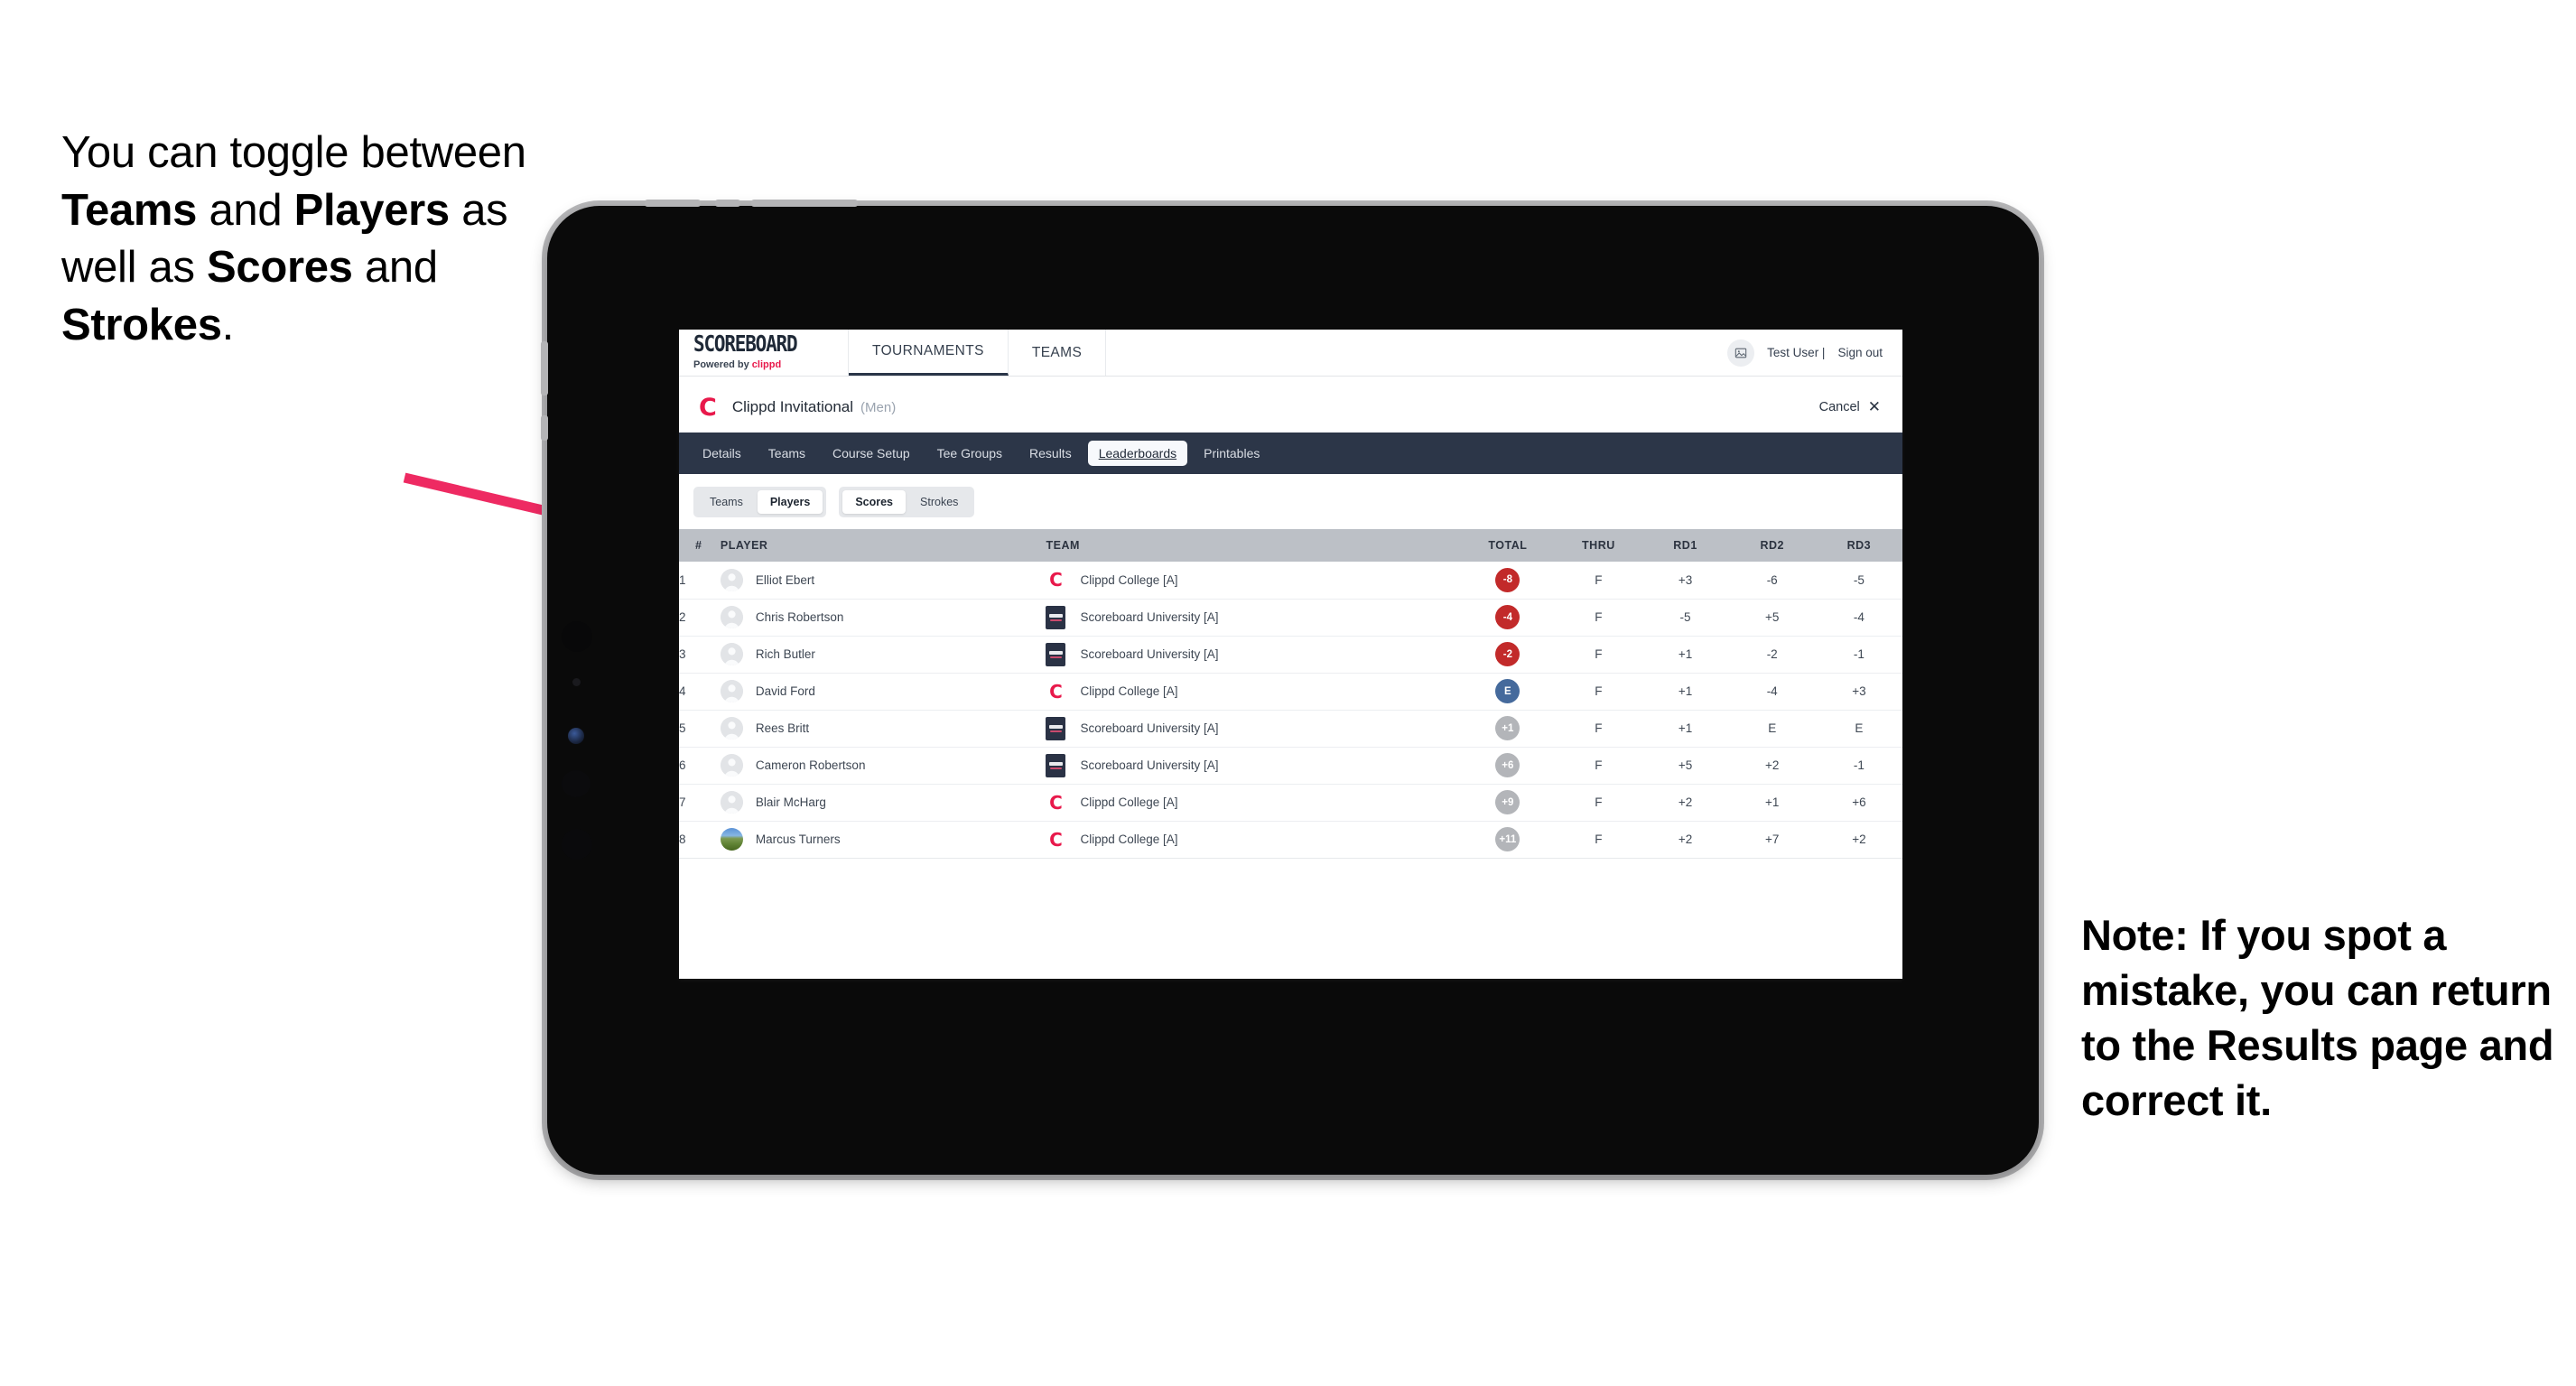 This screenshot has height=1386, width=2576. Describe the element at coordinates (700, 729) in the screenshot. I see `cell-rank: 5` at that location.